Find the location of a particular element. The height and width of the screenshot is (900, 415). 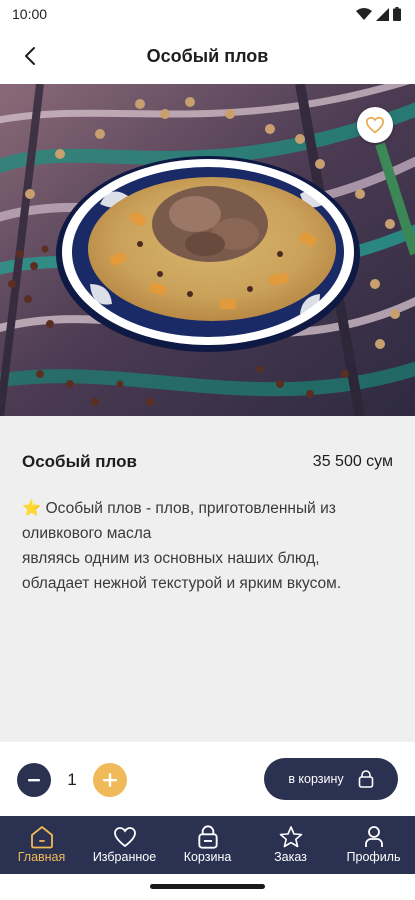

app-header: Особый плов is located at coordinates (207, 56).